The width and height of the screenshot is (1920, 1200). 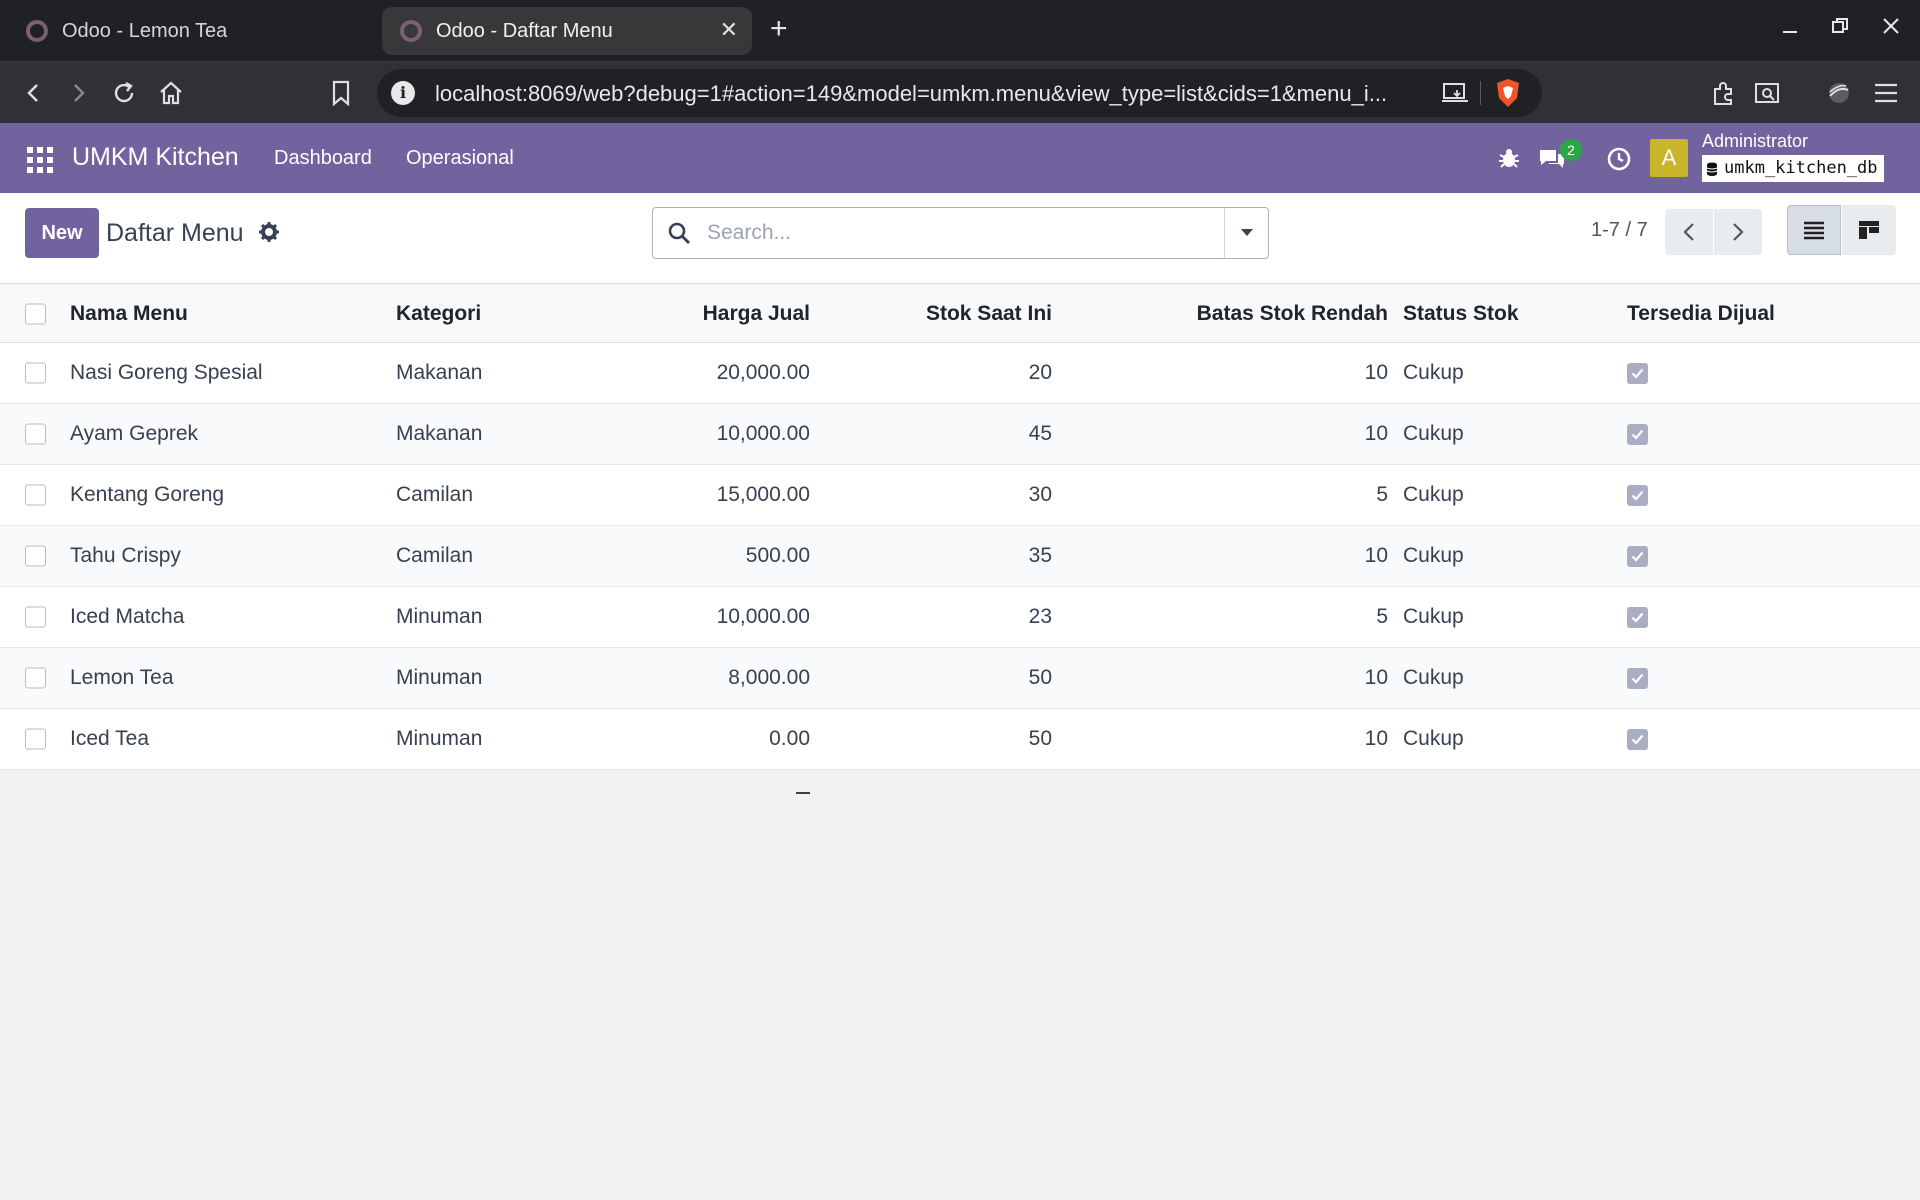 I want to click on kanban-view-icon, so click(x=1869, y=230).